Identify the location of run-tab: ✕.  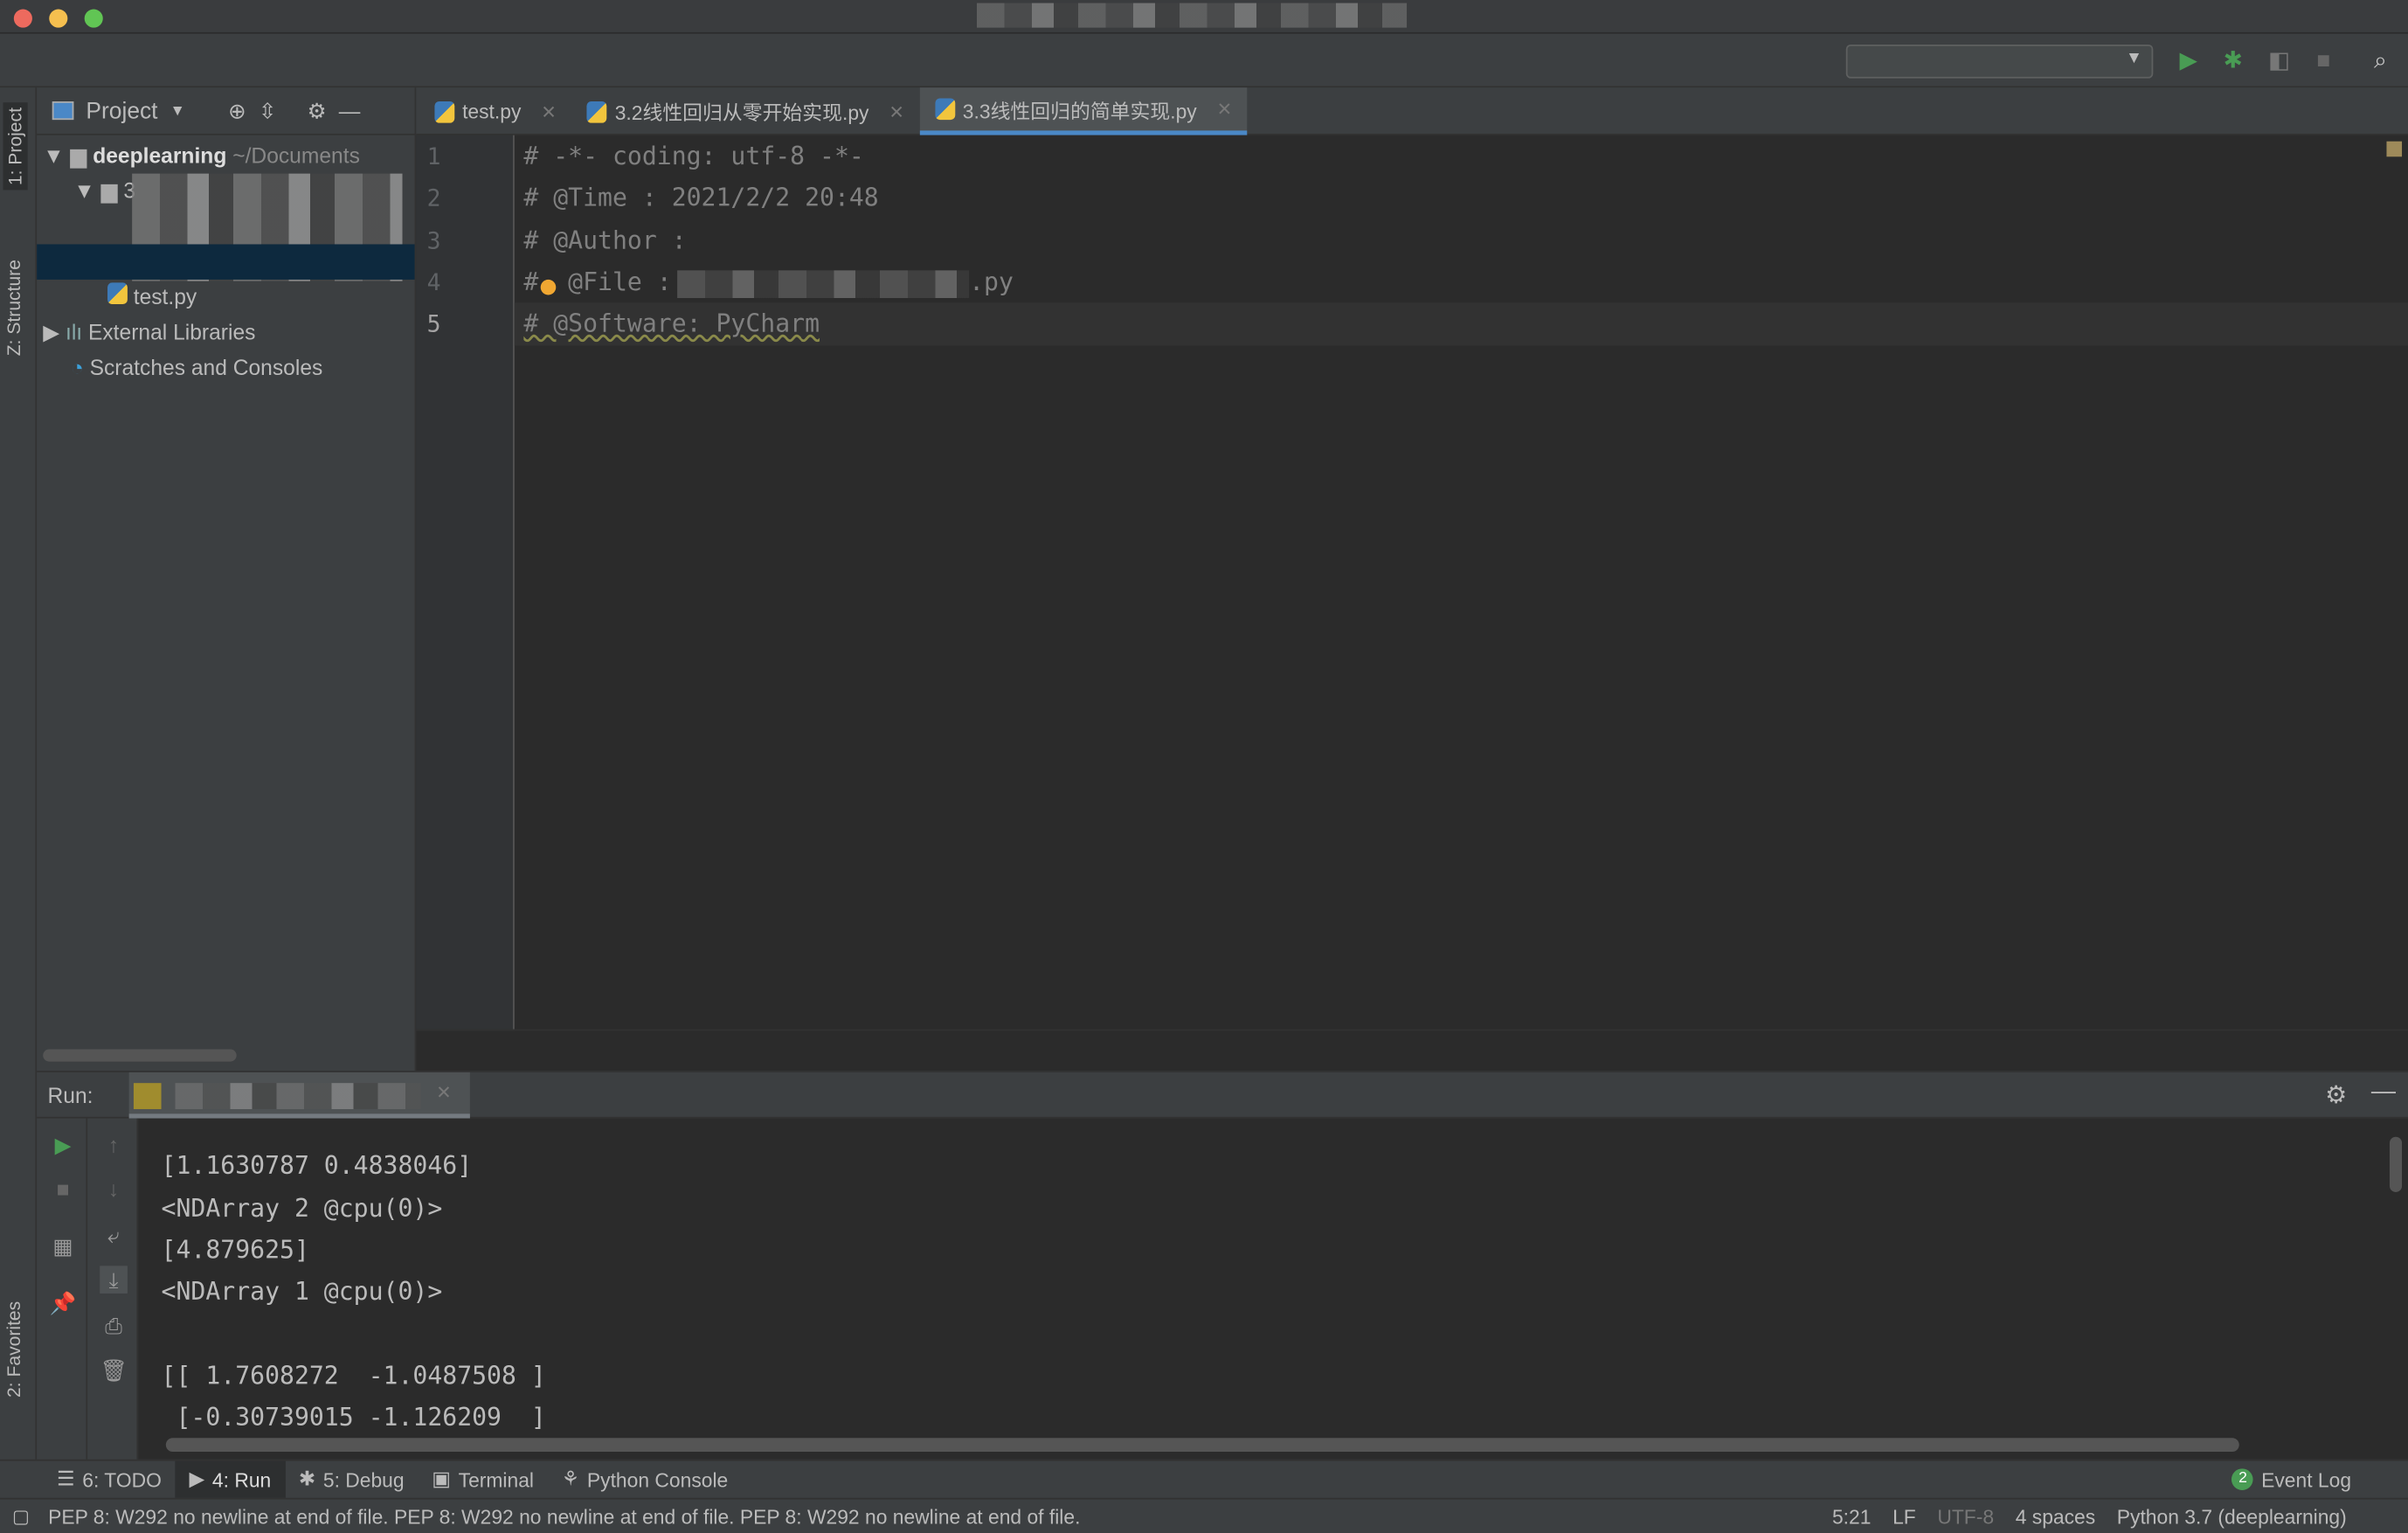
(299, 1095).